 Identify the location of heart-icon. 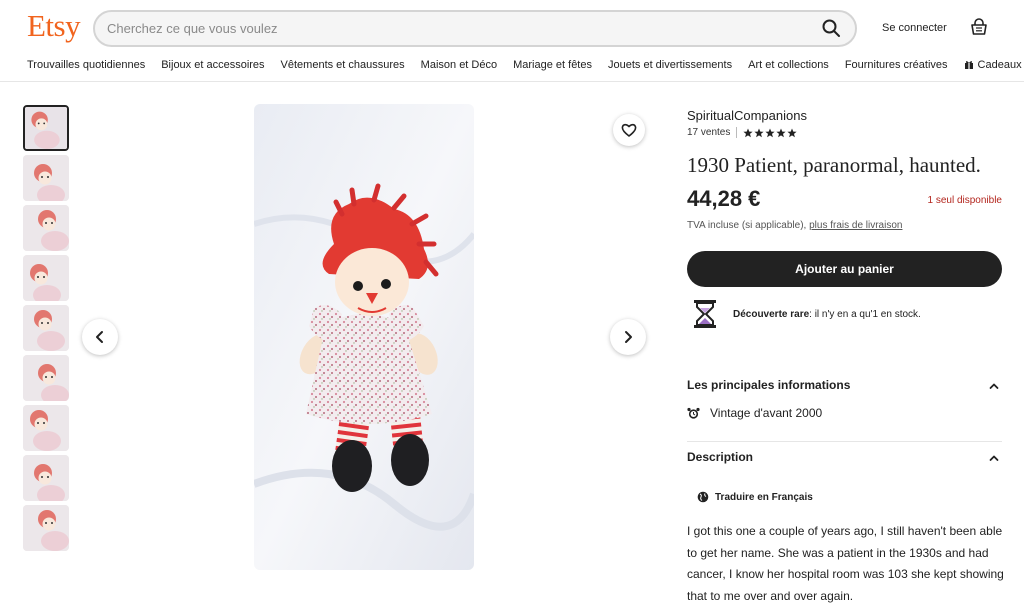
(629, 130).